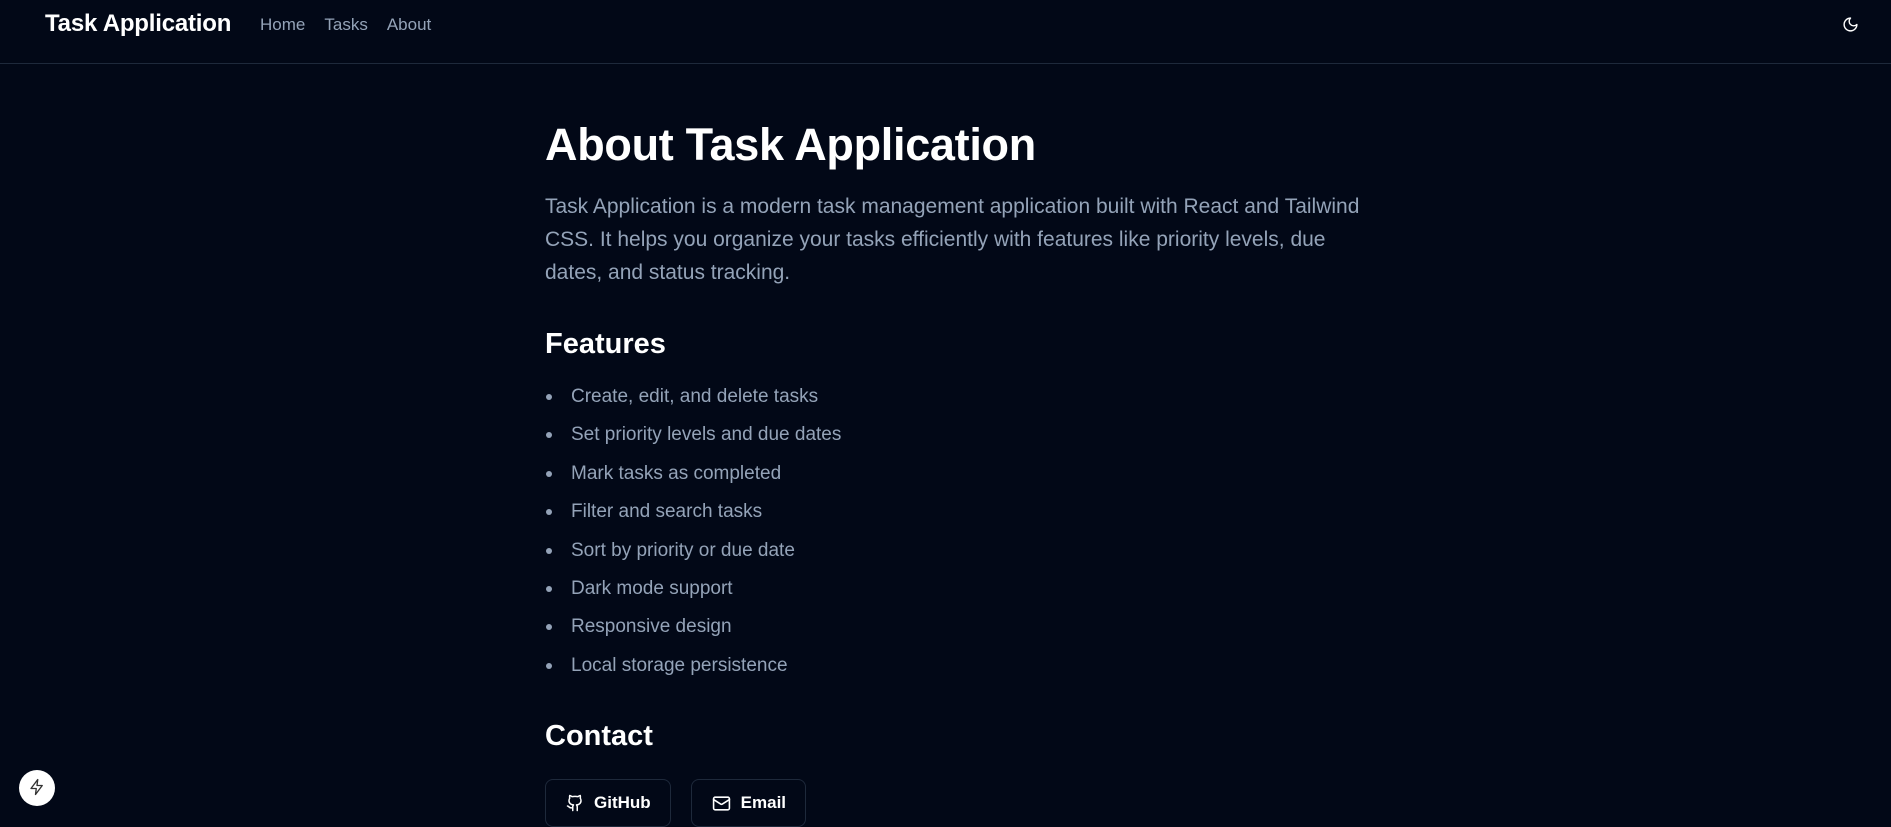  I want to click on nav-link-home: Home, so click(282, 25).